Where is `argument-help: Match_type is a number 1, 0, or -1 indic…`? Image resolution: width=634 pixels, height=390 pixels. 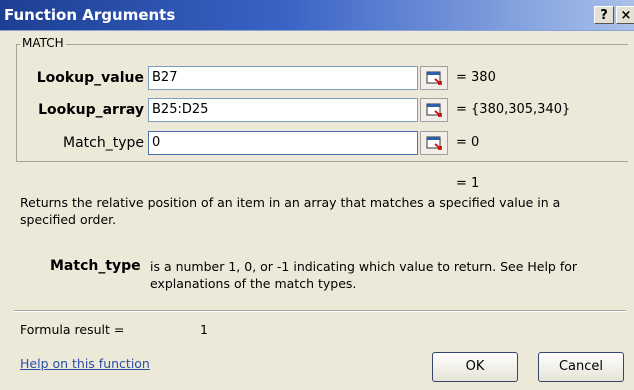
argument-help: Match_type is a number 1, 0, or -1 indic… is located at coordinates (330, 275).